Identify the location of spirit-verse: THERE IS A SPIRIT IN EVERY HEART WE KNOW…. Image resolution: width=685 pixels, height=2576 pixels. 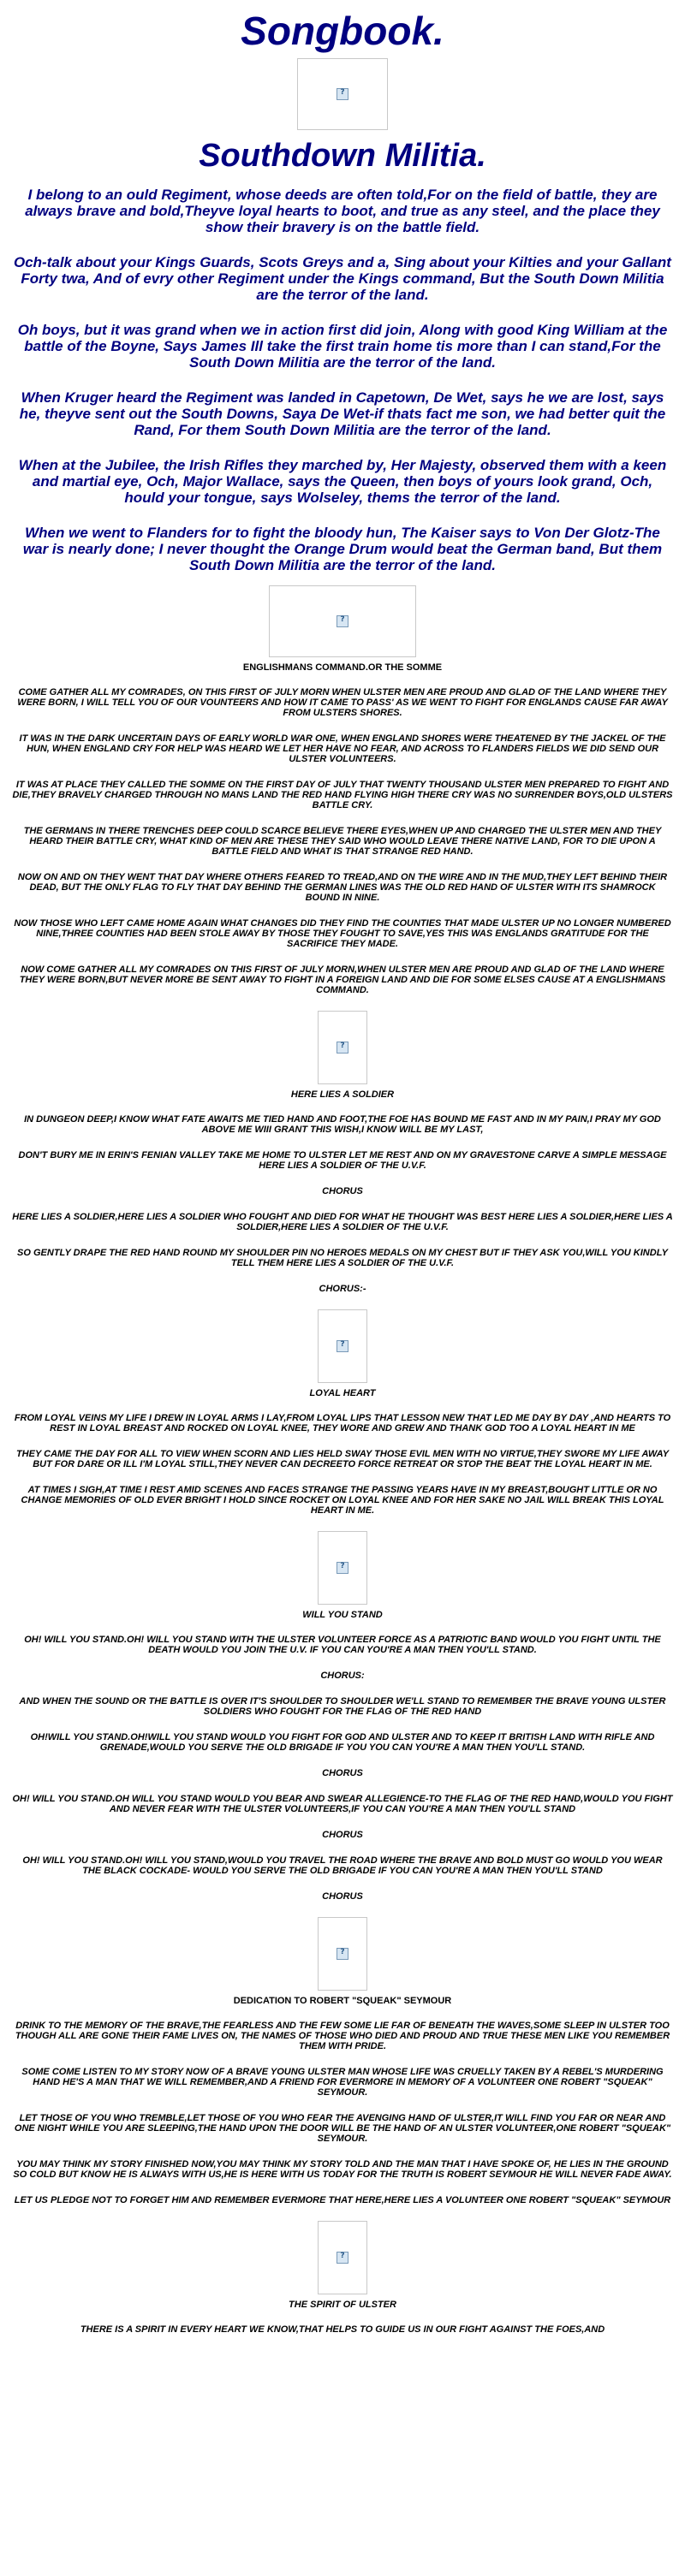
(342, 2329).